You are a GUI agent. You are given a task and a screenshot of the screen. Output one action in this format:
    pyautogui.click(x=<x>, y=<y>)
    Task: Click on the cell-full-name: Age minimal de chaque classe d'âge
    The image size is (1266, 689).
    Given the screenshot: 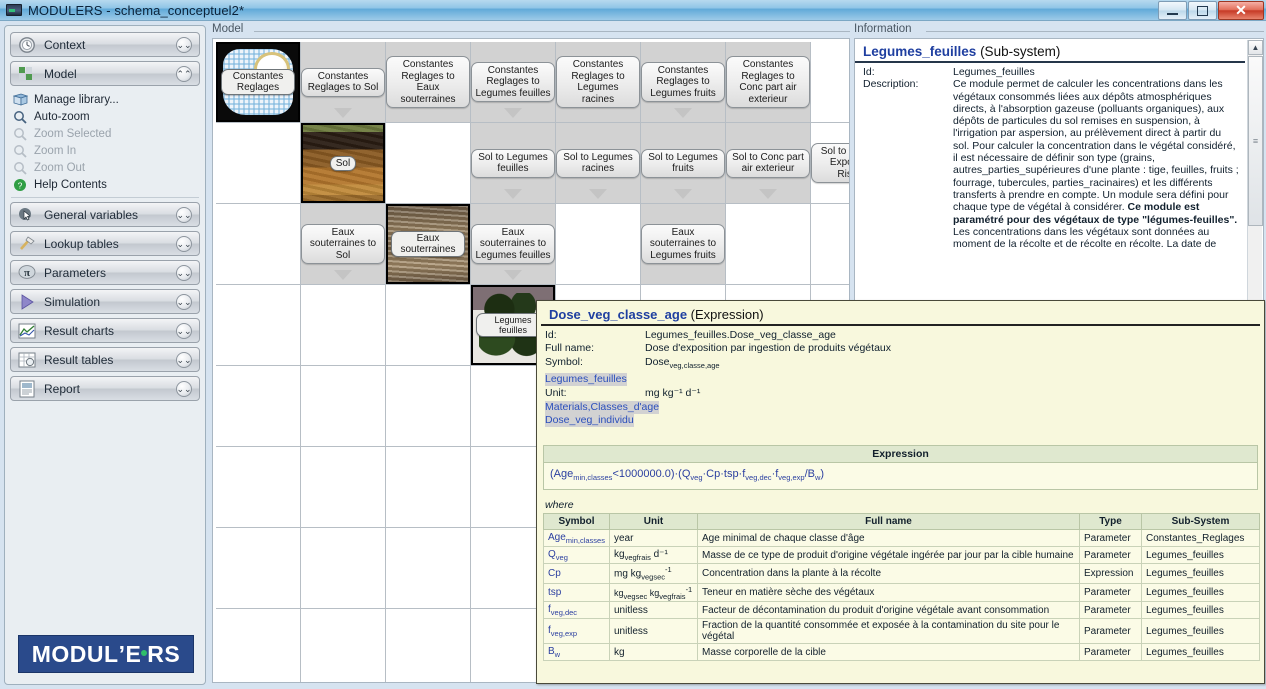 What is the action you would take?
    pyautogui.click(x=888, y=538)
    